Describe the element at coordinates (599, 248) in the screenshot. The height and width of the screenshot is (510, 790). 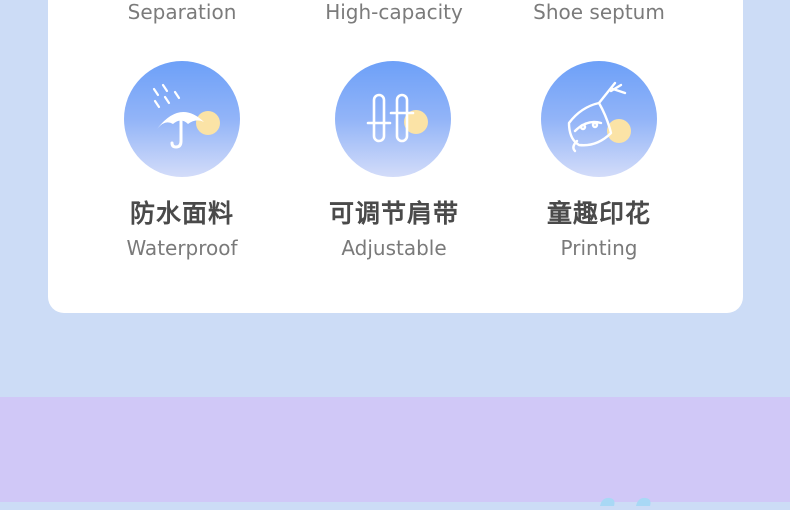
I see `feature-subtitle-printing: Printing` at that location.